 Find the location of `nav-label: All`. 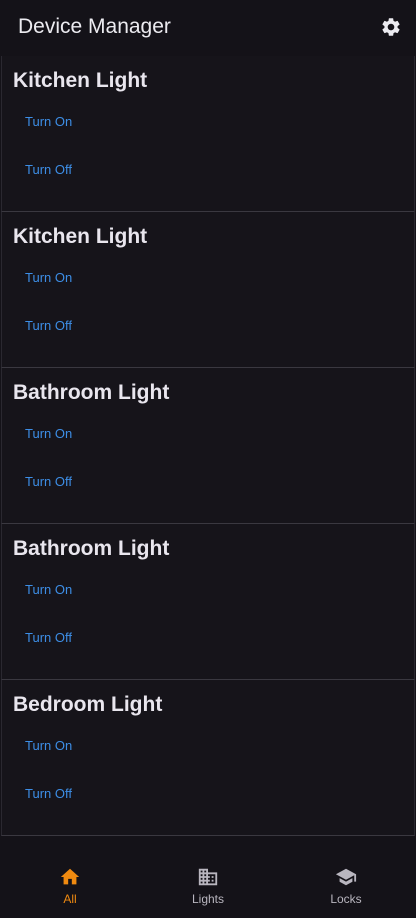

nav-label: All is located at coordinates (70, 899).